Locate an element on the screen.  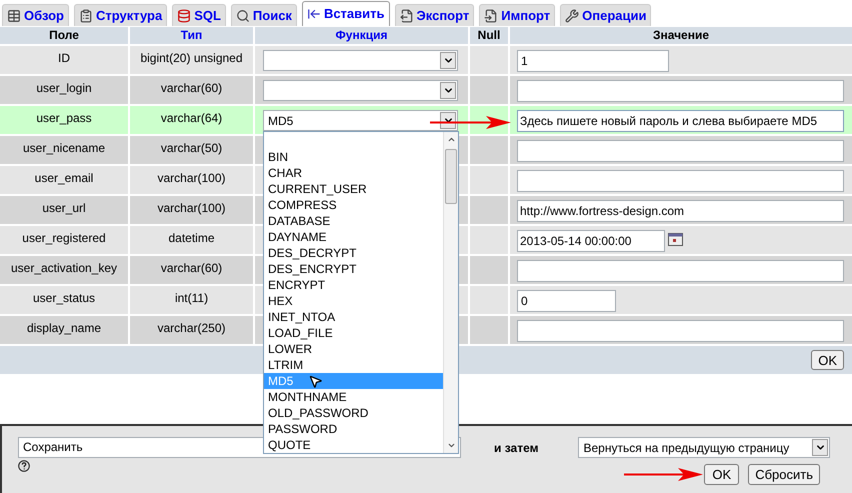
dropdown-option: CHAR is located at coordinates (353, 173).